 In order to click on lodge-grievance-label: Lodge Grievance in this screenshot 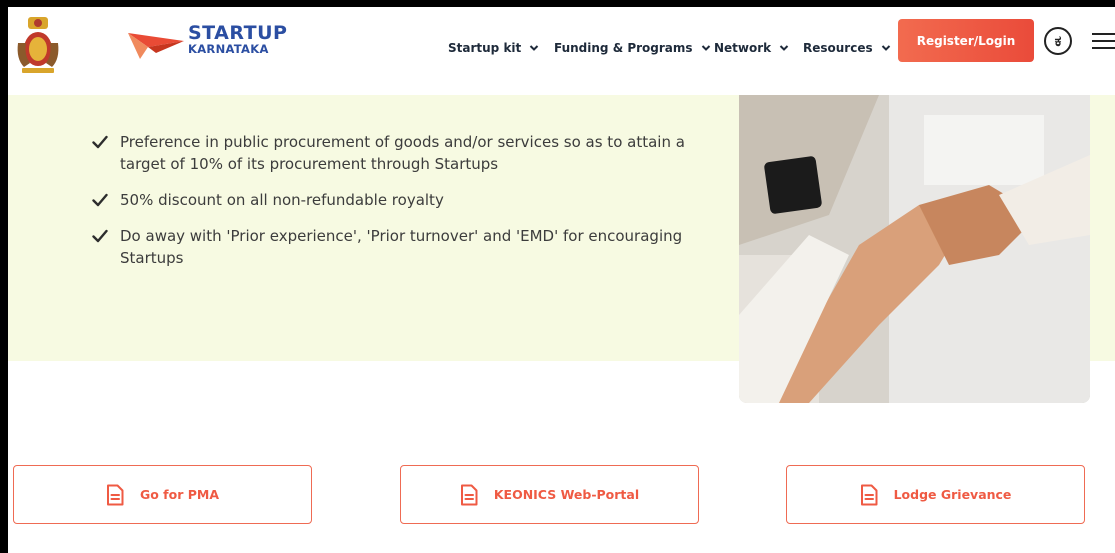, I will do `click(952, 494)`.